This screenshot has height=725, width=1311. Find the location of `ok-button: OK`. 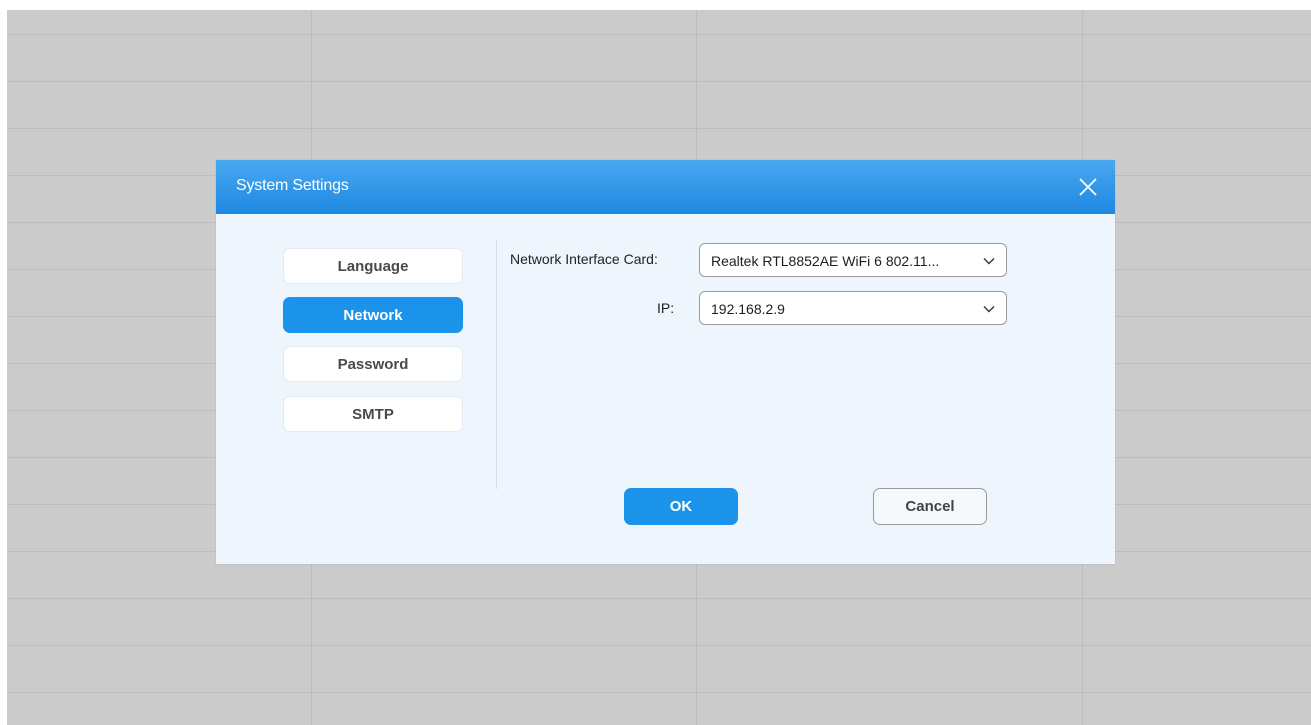

ok-button: OK is located at coordinates (681, 506).